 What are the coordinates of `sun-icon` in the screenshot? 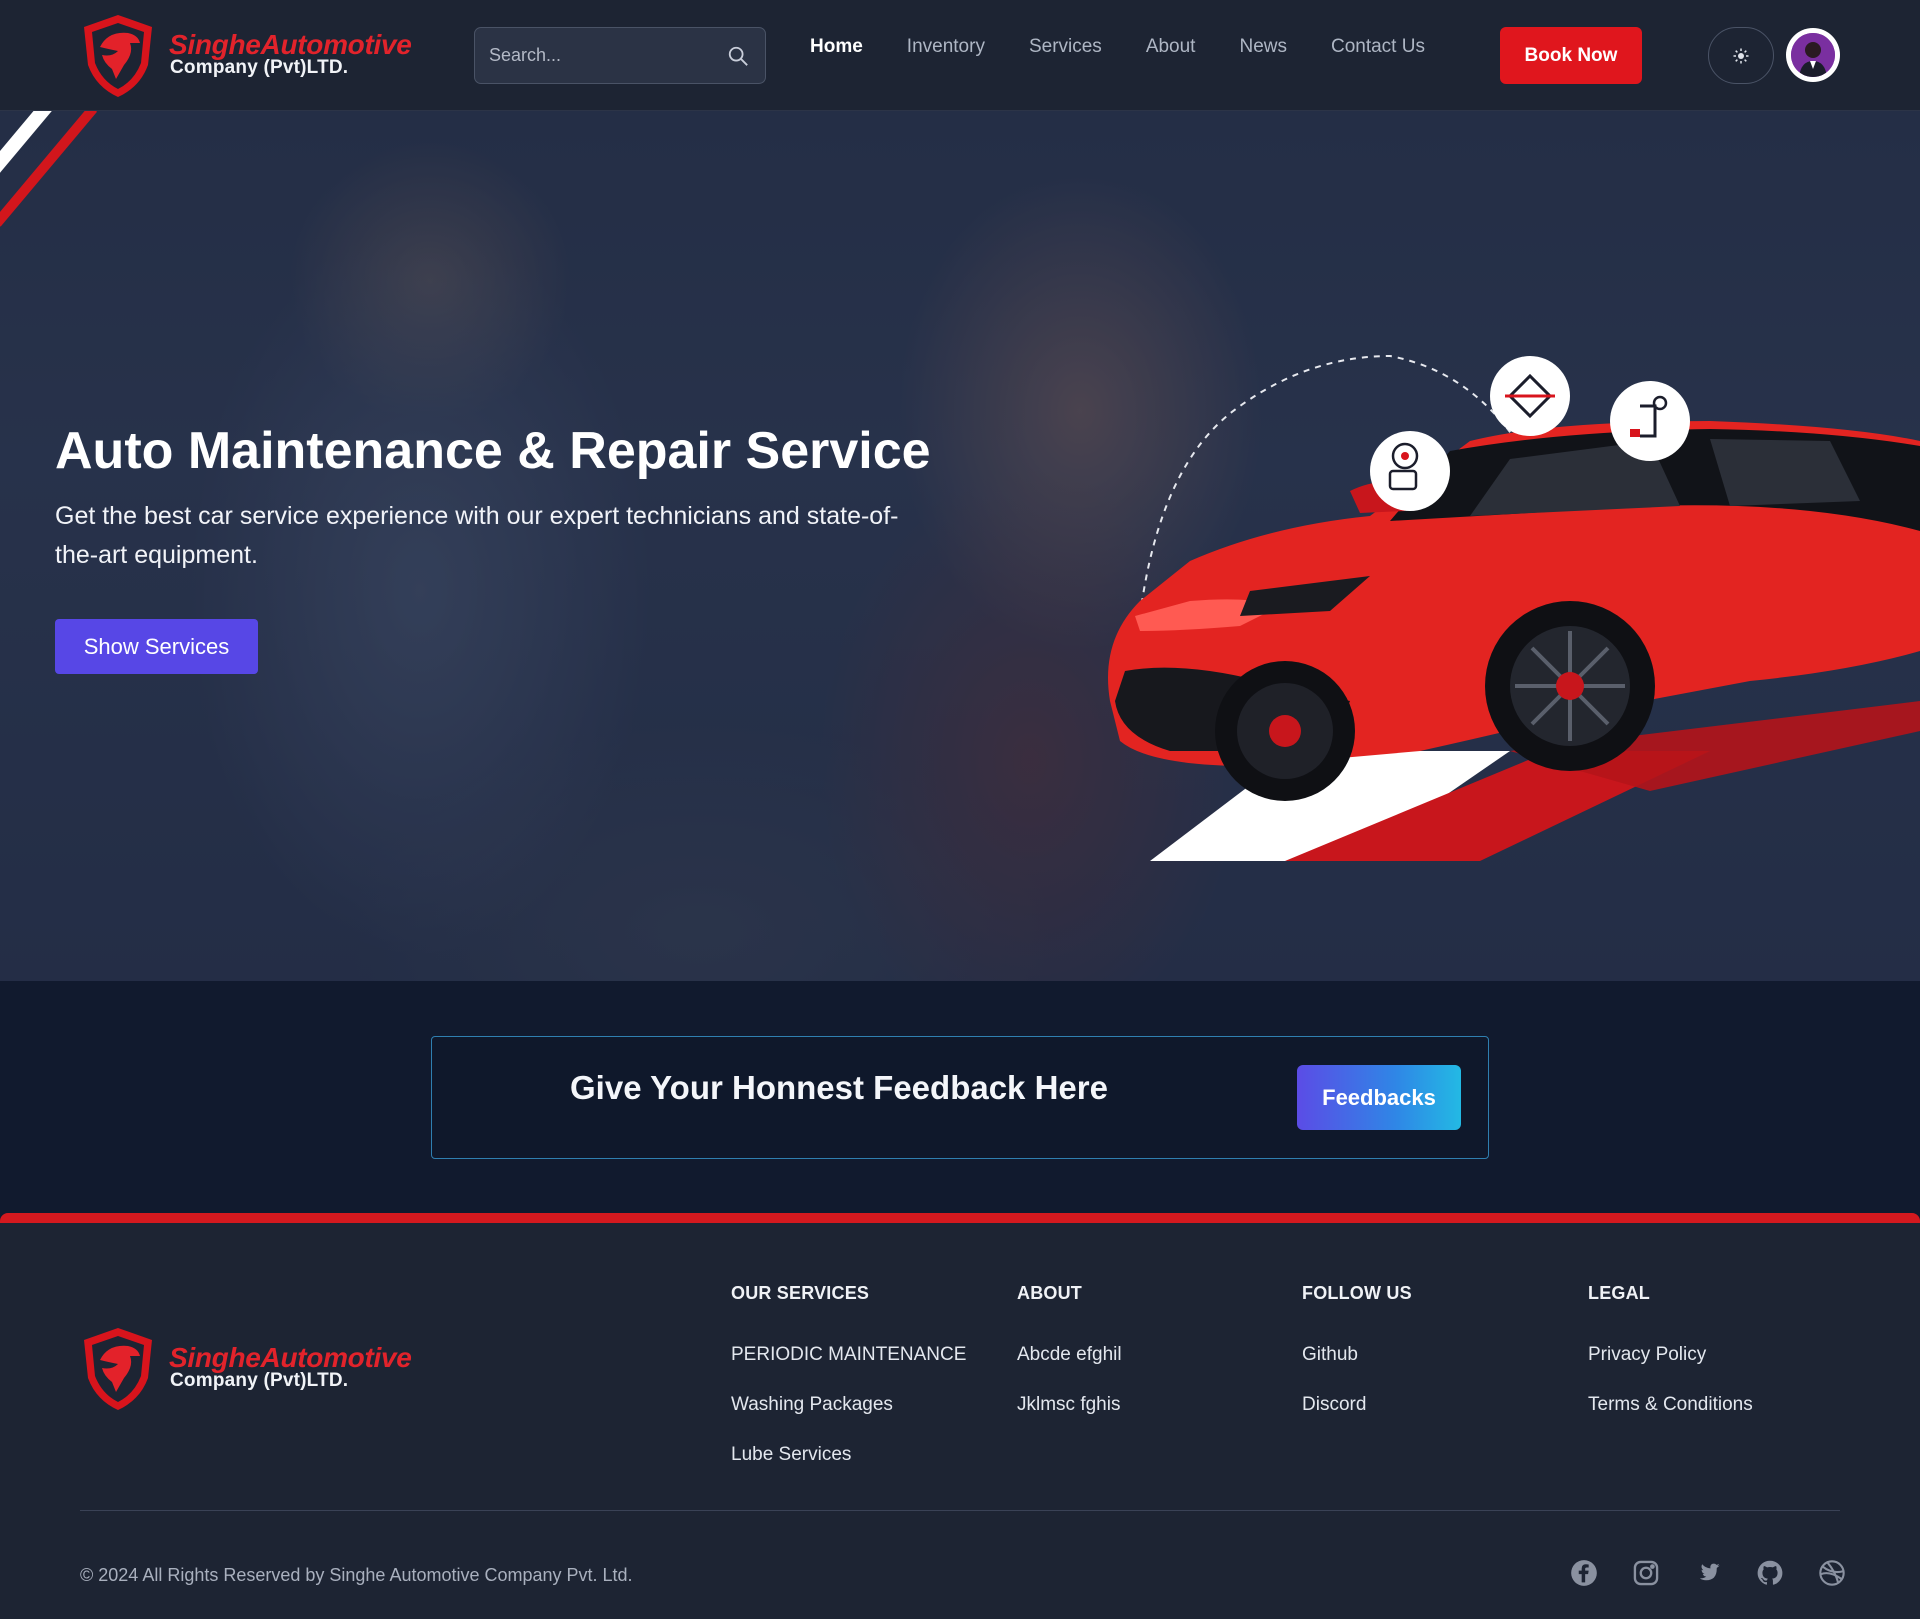 It's located at (1741, 55).